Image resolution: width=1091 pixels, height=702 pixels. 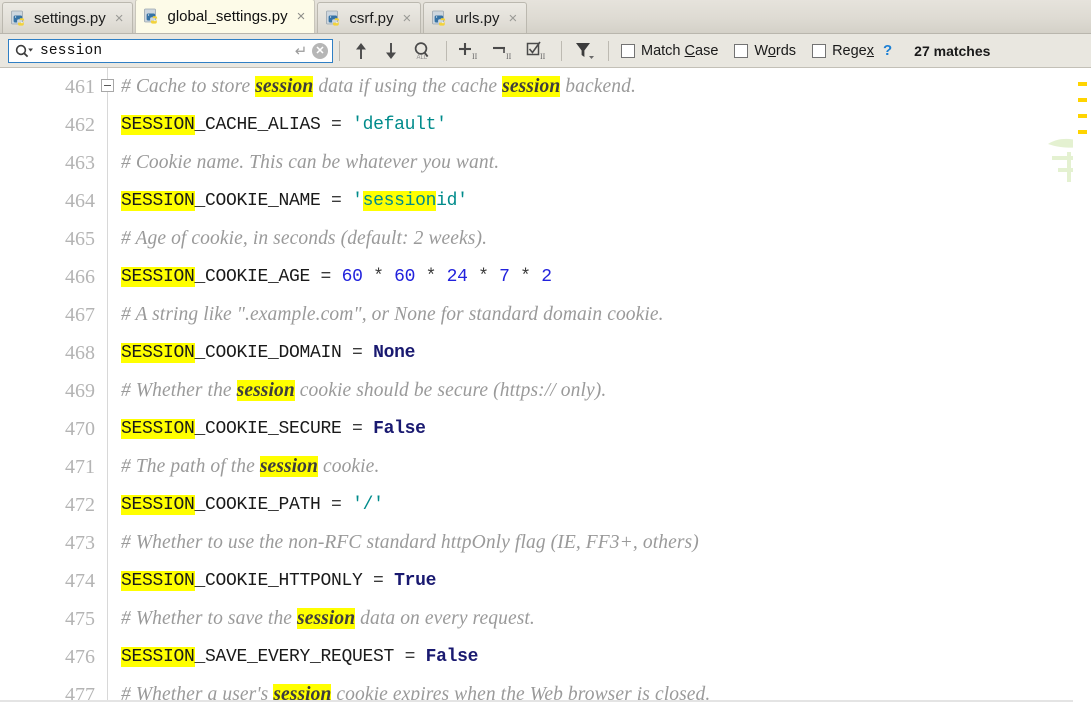 I want to click on line-number: 461, so click(x=80, y=87).